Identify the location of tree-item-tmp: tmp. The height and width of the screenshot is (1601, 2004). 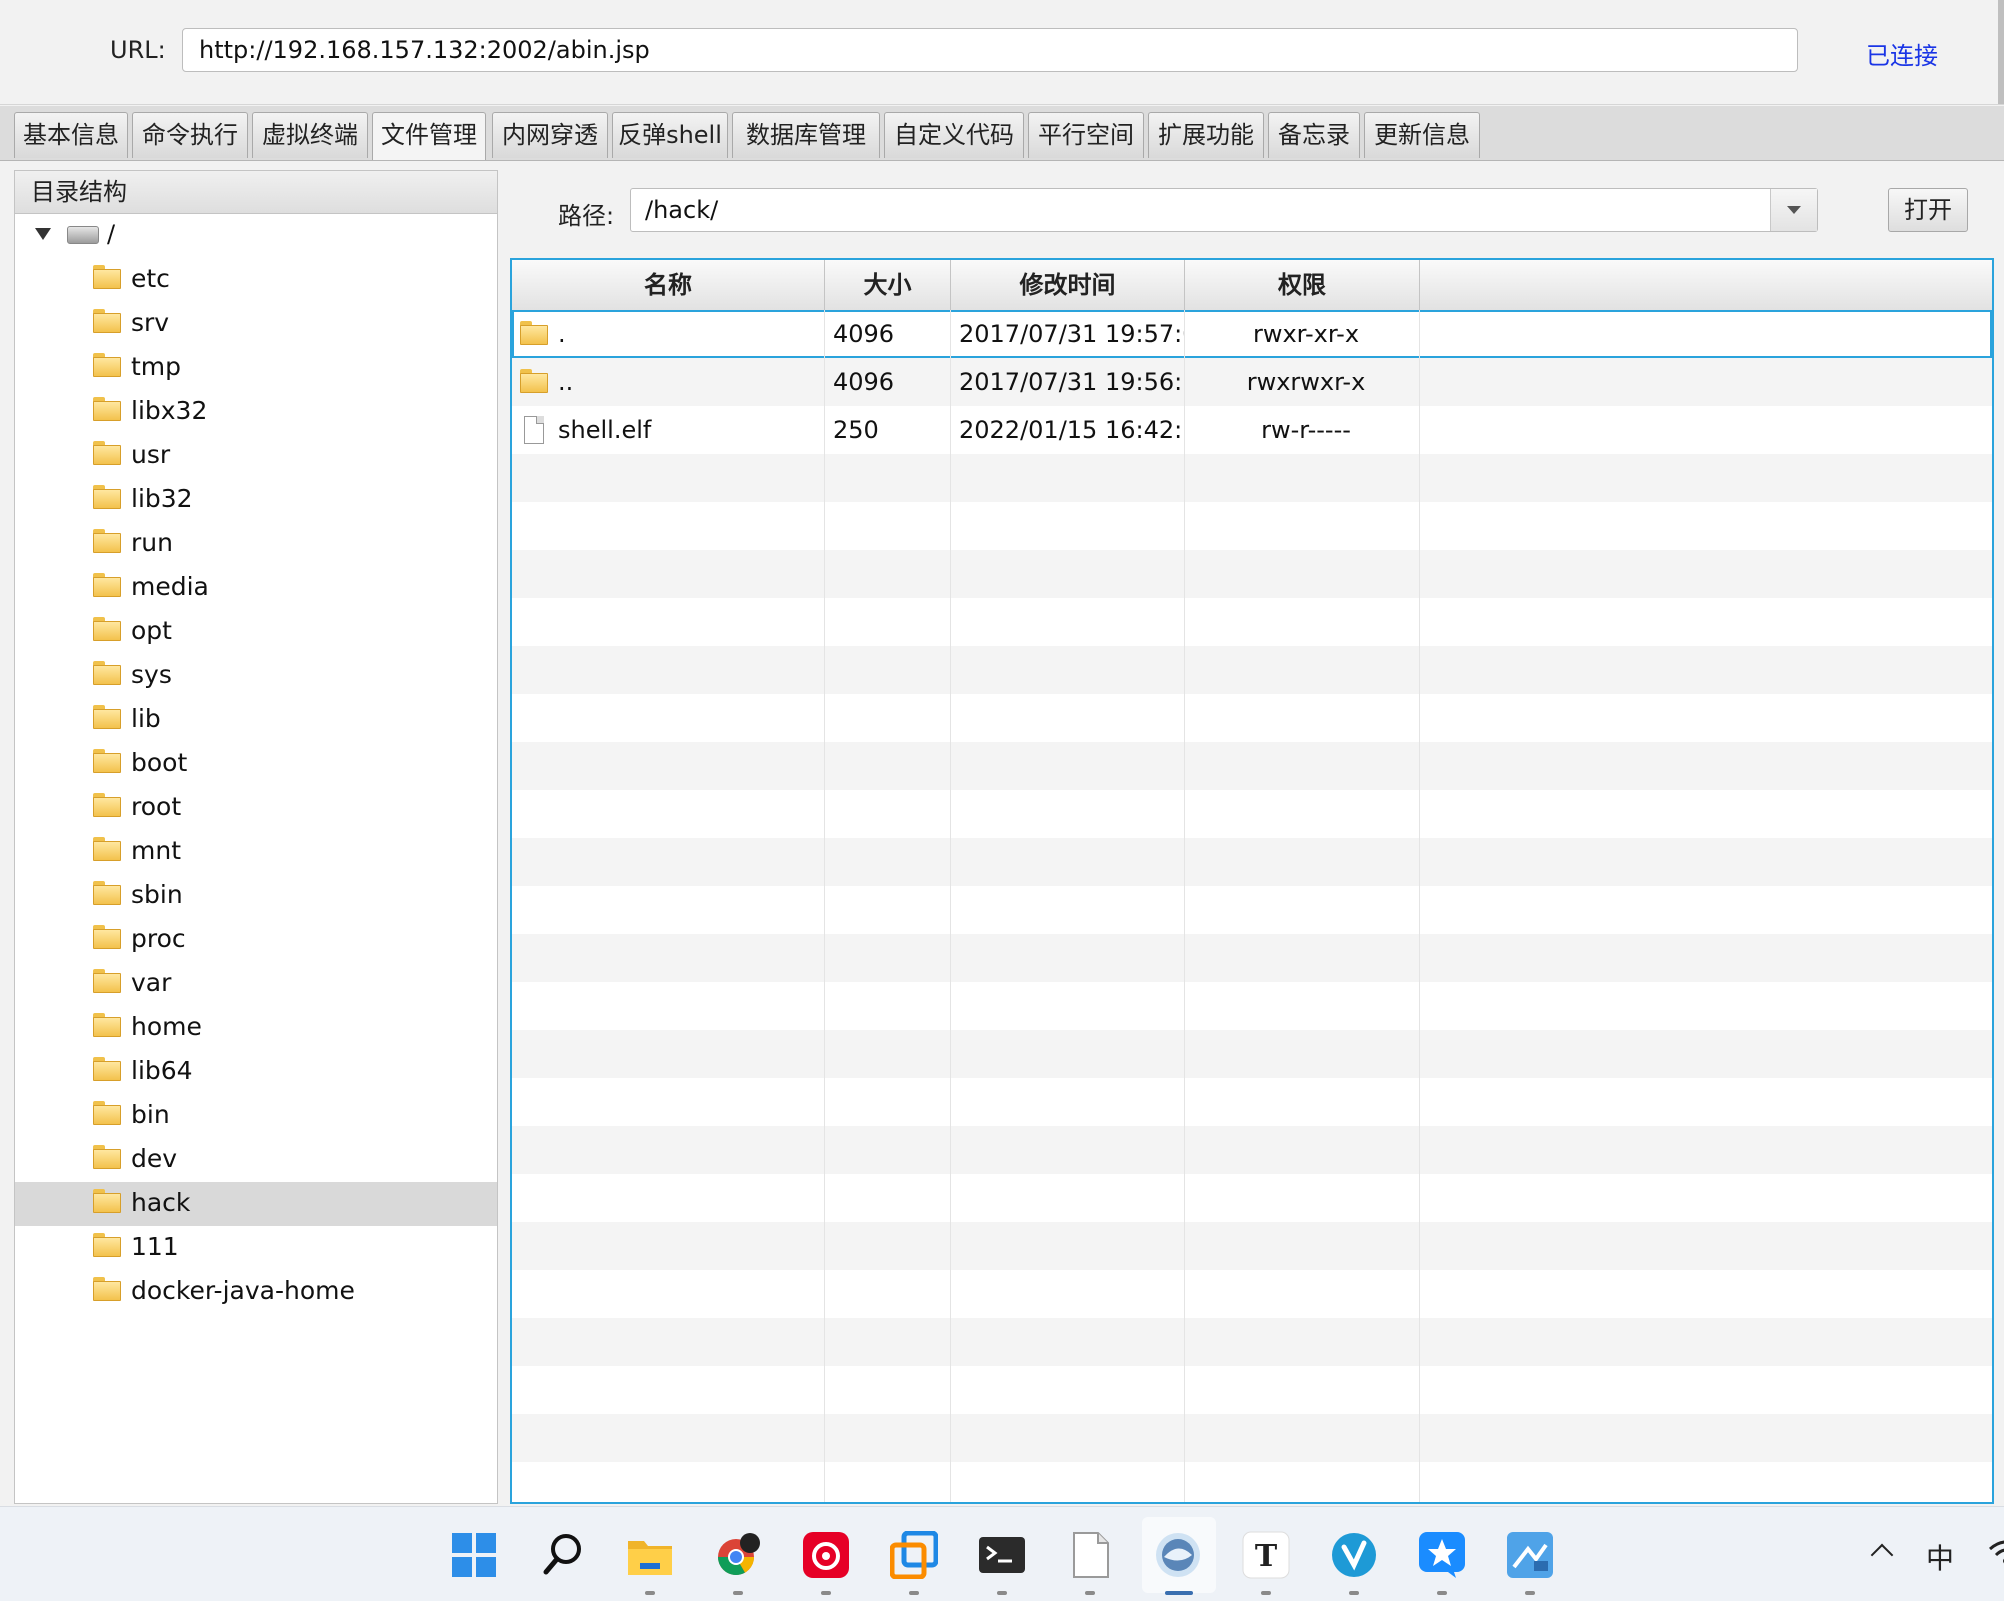
(256, 368).